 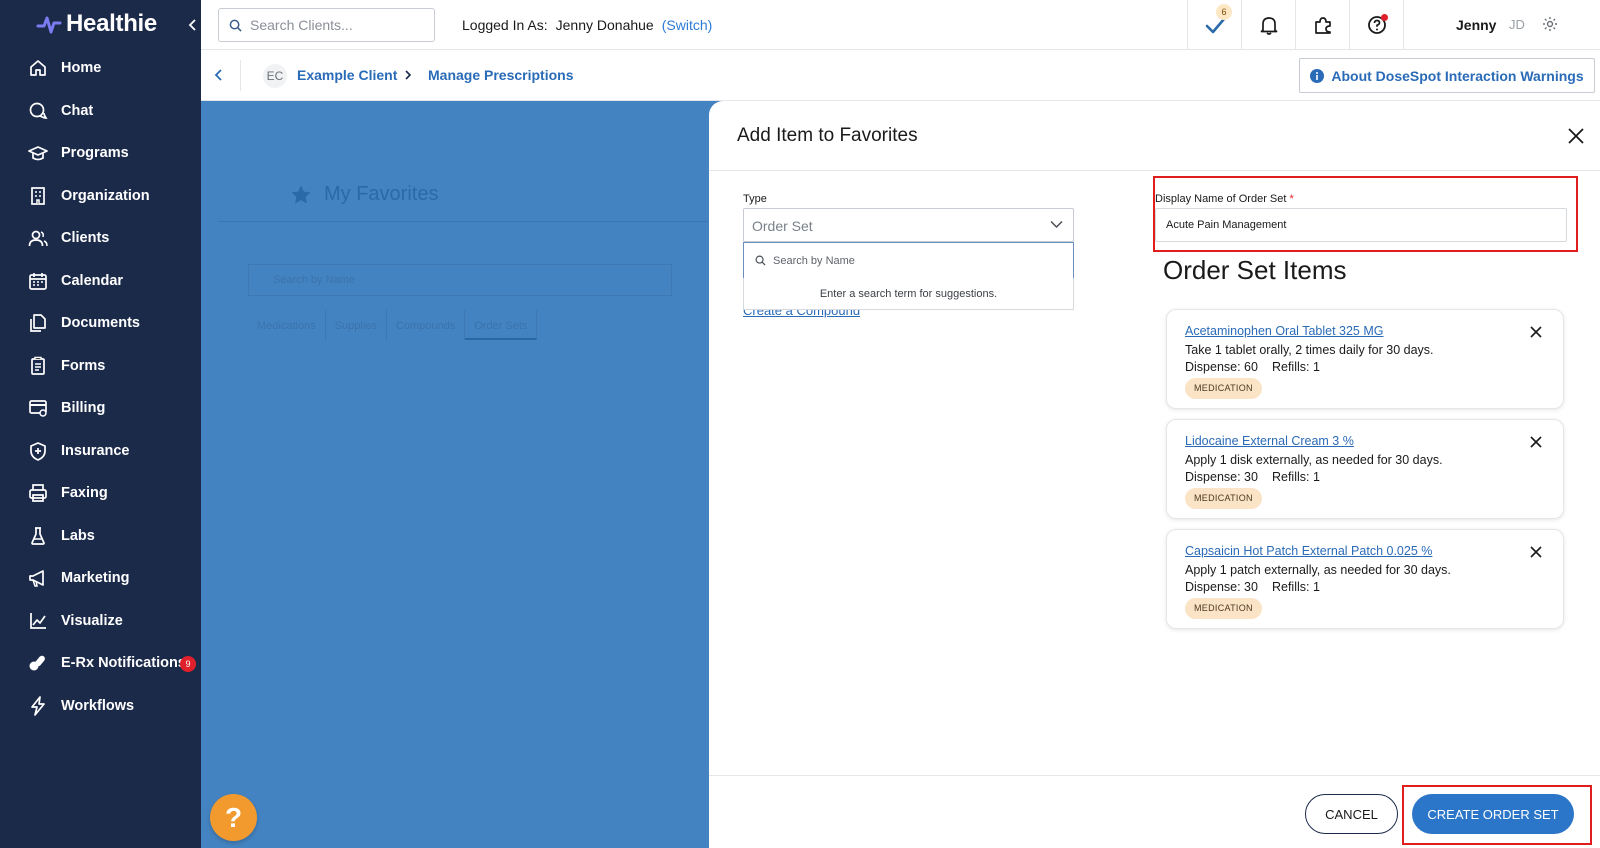 What do you see at coordinates (408, 75) in the screenshot?
I see `chevron-right-icon` at bounding box center [408, 75].